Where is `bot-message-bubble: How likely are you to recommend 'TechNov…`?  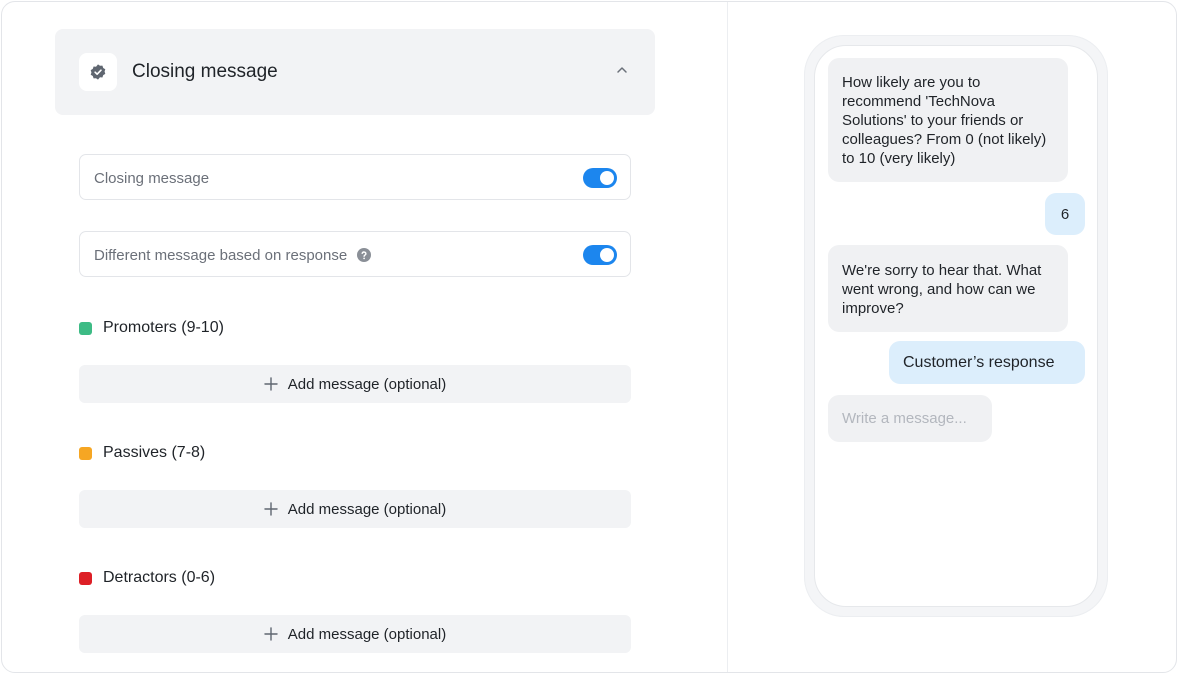 bot-message-bubble: How likely are you to recommend 'TechNov… is located at coordinates (948, 120).